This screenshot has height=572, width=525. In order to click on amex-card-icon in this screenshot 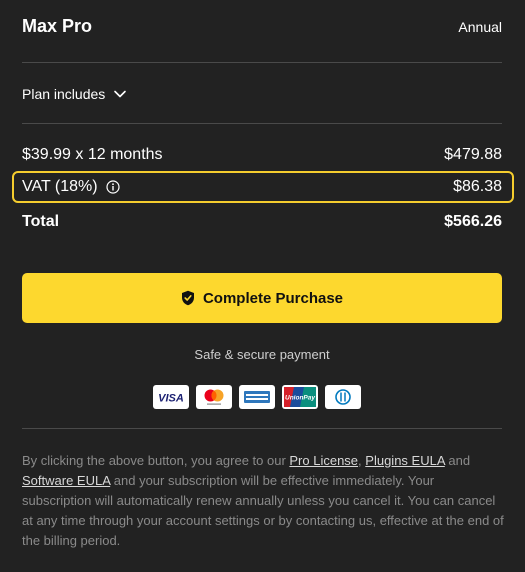, I will do `click(257, 397)`.